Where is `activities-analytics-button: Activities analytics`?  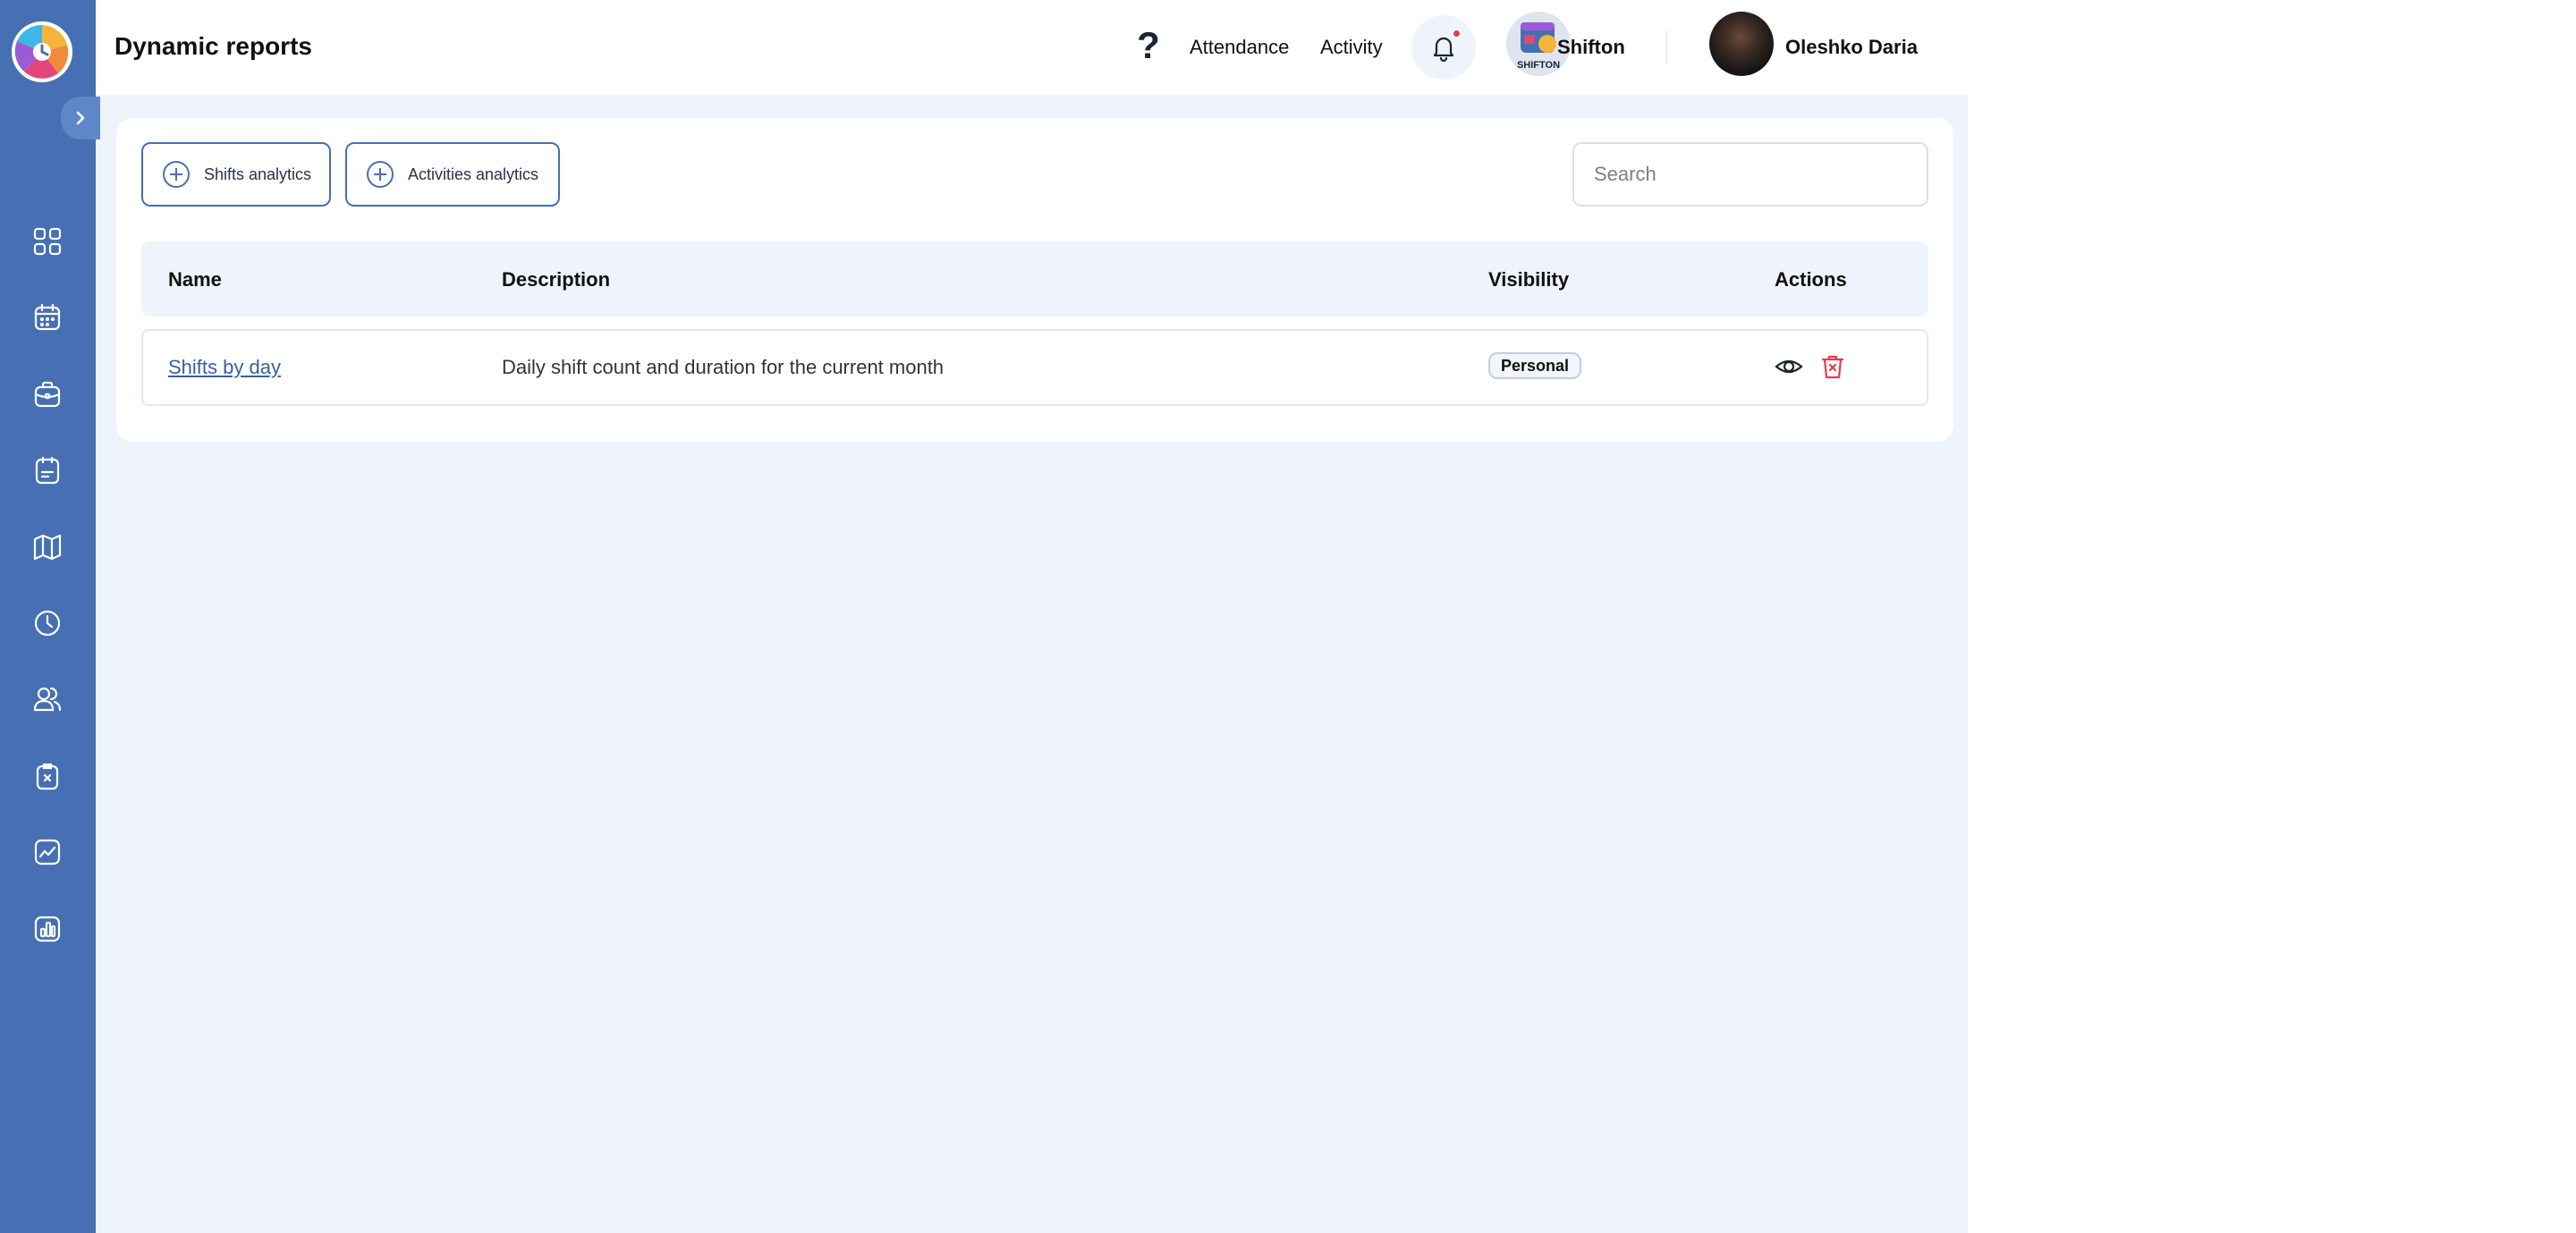 activities-analytics-button: Activities analytics is located at coordinates (452, 174).